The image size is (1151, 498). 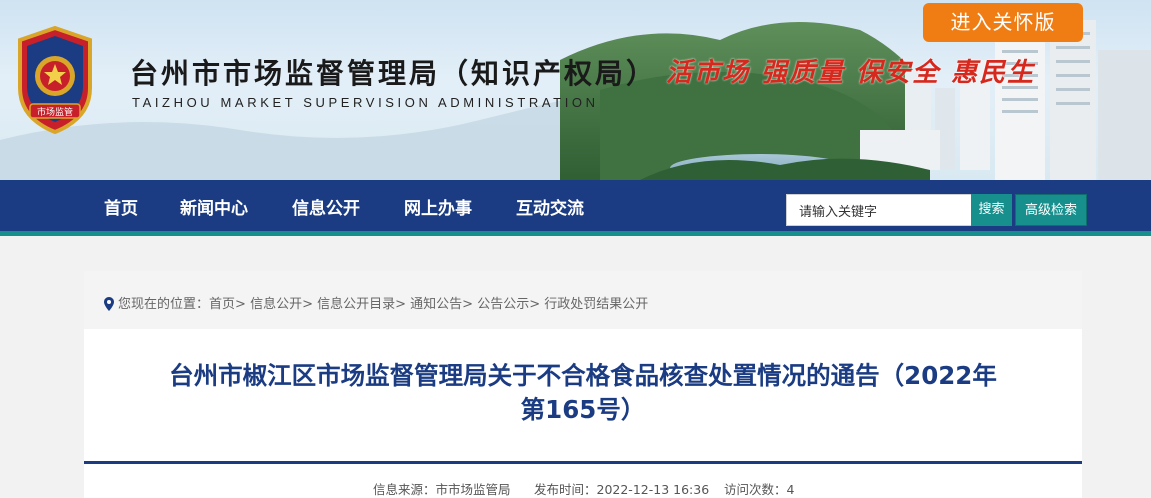 What do you see at coordinates (583, 409) in the screenshot?
I see `article-title-line-2: 第165号）` at bounding box center [583, 409].